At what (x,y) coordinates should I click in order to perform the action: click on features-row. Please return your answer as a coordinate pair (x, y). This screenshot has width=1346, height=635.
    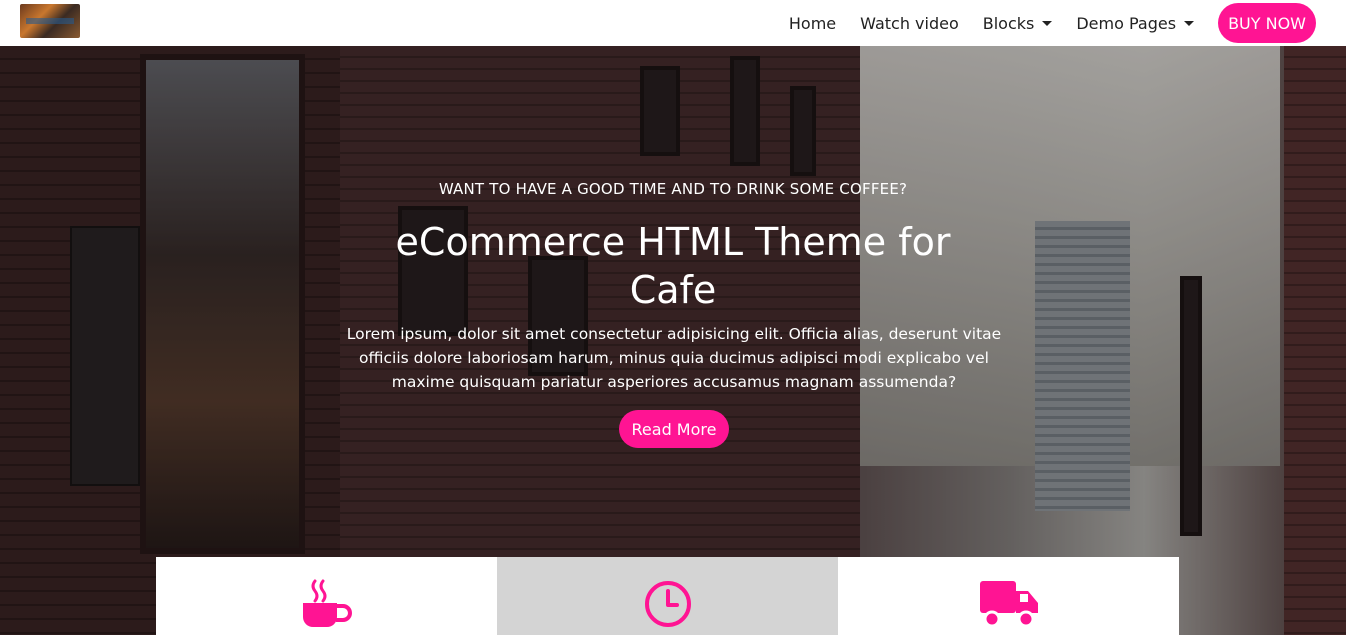
    Looking at the image, I should click on (667, 596).